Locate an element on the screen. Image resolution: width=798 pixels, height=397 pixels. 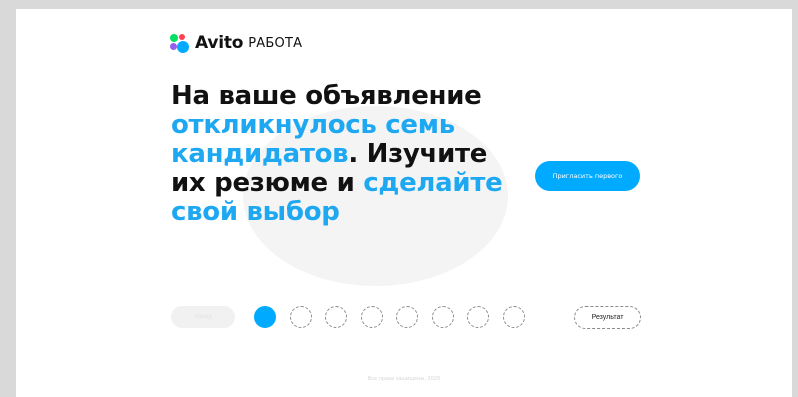
headline-part-1: На ваше объявление is located at coordinates (326, 96).